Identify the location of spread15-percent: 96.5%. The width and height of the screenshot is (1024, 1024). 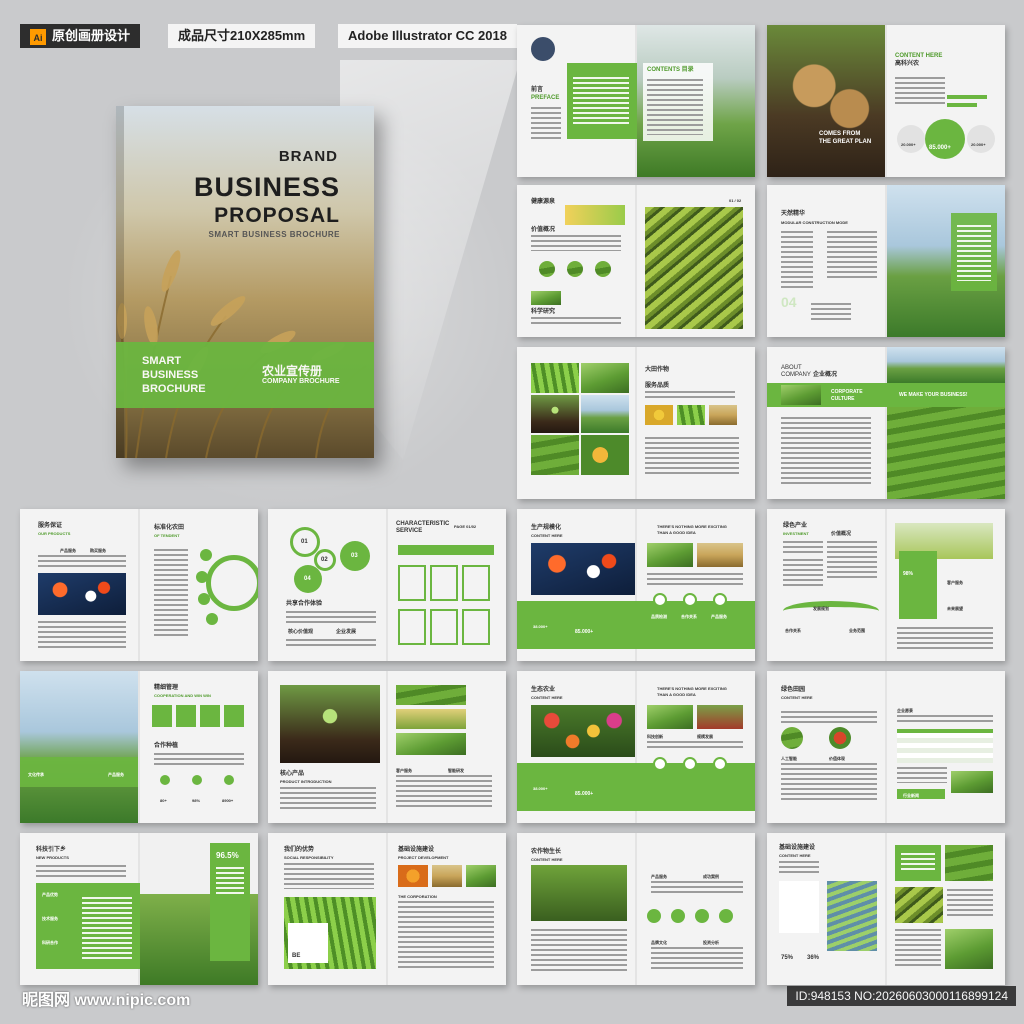
(227, 855).